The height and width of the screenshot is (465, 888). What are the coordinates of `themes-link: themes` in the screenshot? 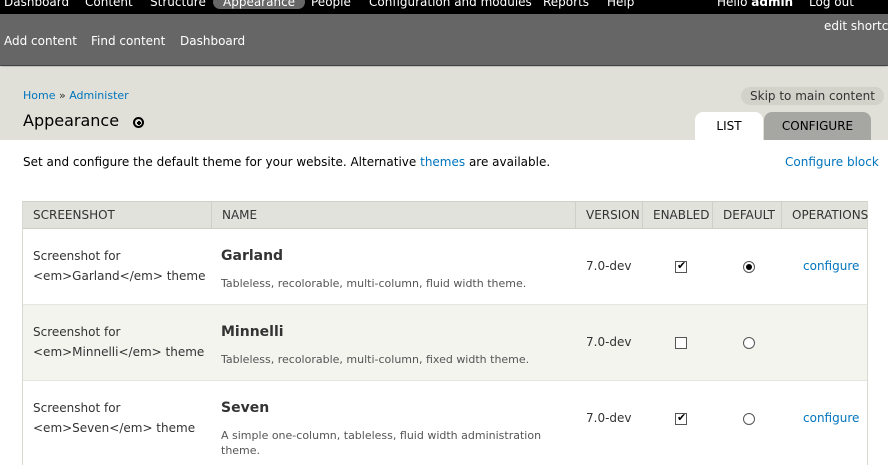 It's located at (442, 162).